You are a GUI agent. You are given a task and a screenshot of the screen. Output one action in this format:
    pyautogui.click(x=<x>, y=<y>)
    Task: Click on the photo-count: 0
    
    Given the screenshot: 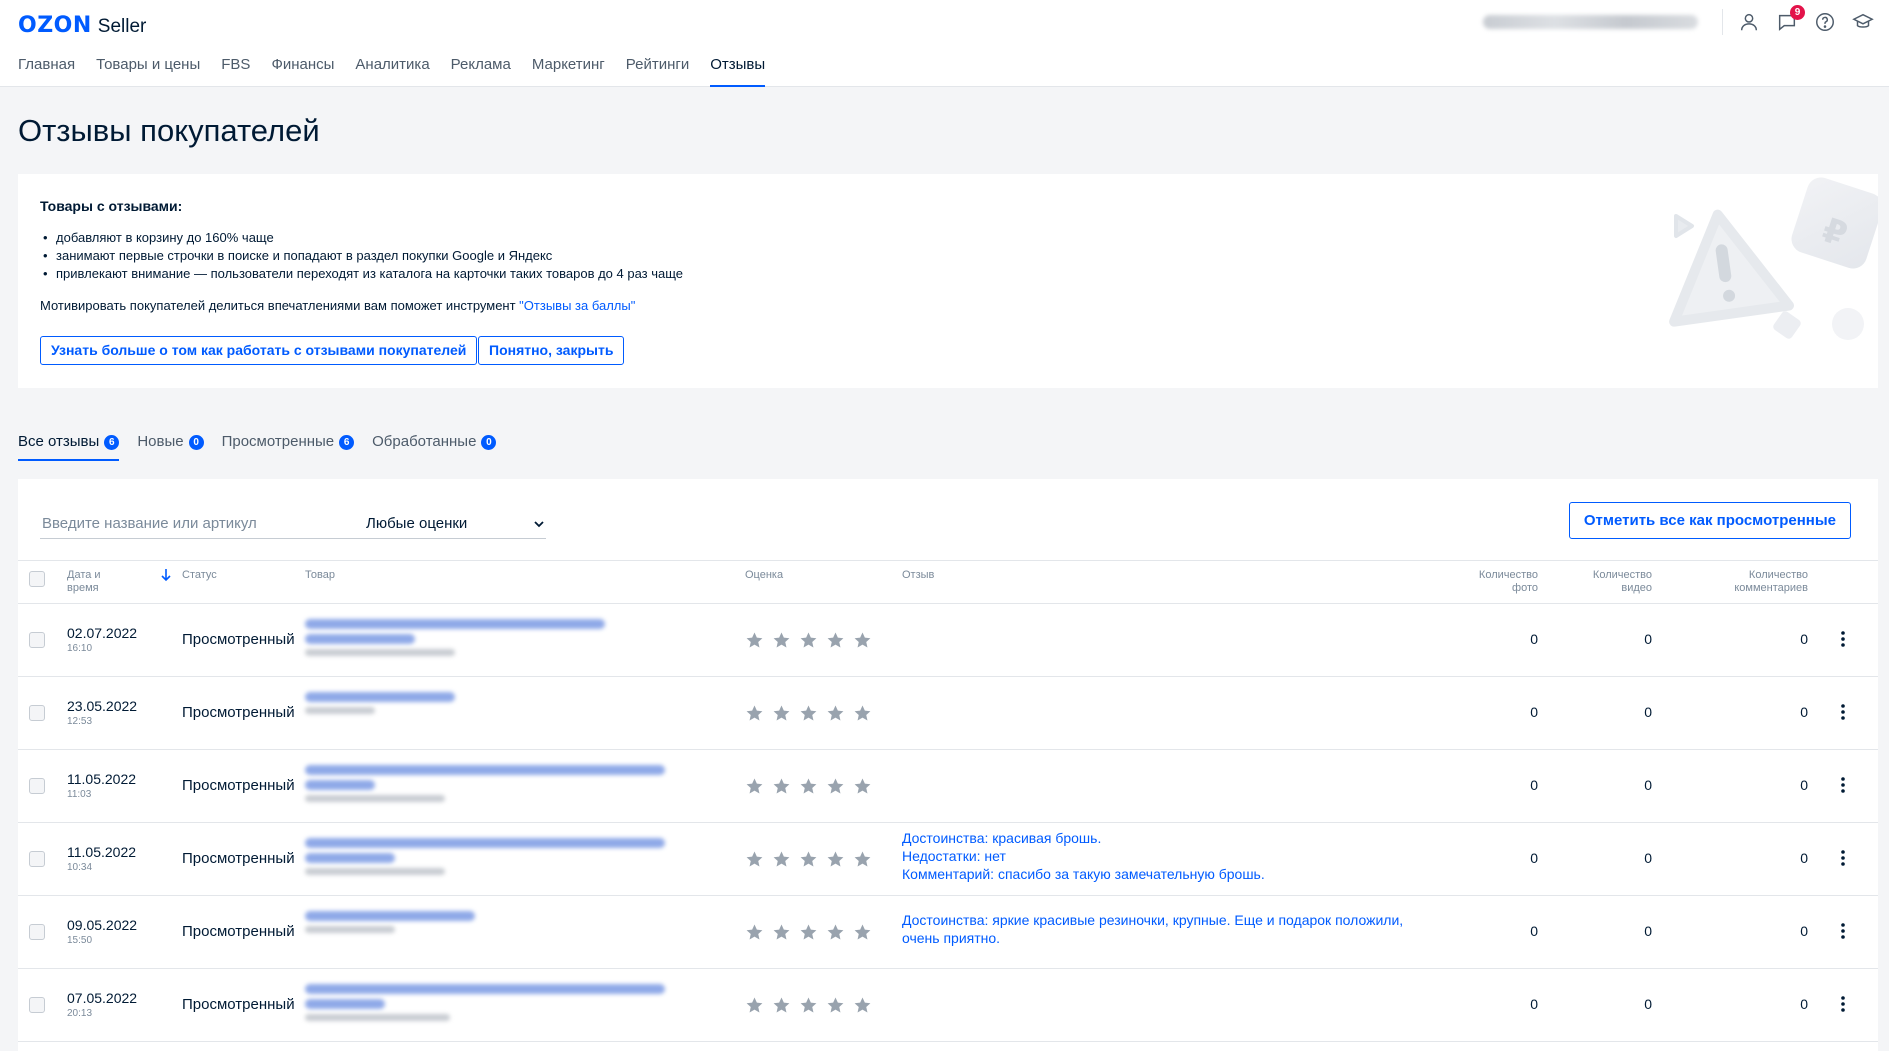 What is the action you would take?
    pyautogui.click(x=1534, y=785)
    